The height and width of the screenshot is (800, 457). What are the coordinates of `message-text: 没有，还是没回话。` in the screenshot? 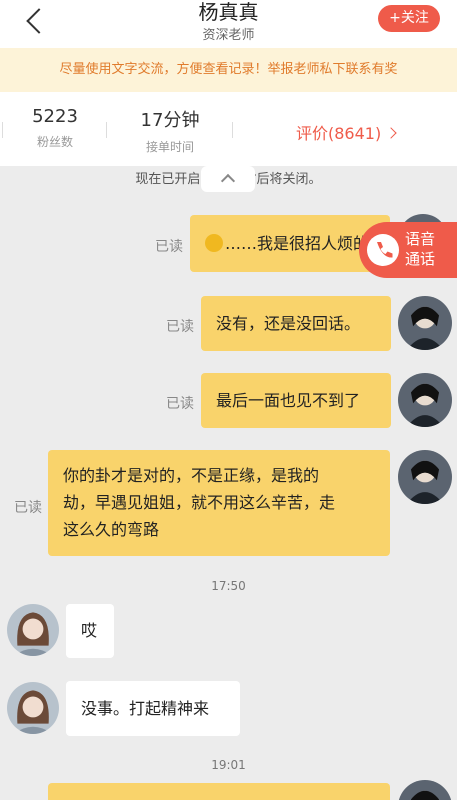 It's located at (288, 323).